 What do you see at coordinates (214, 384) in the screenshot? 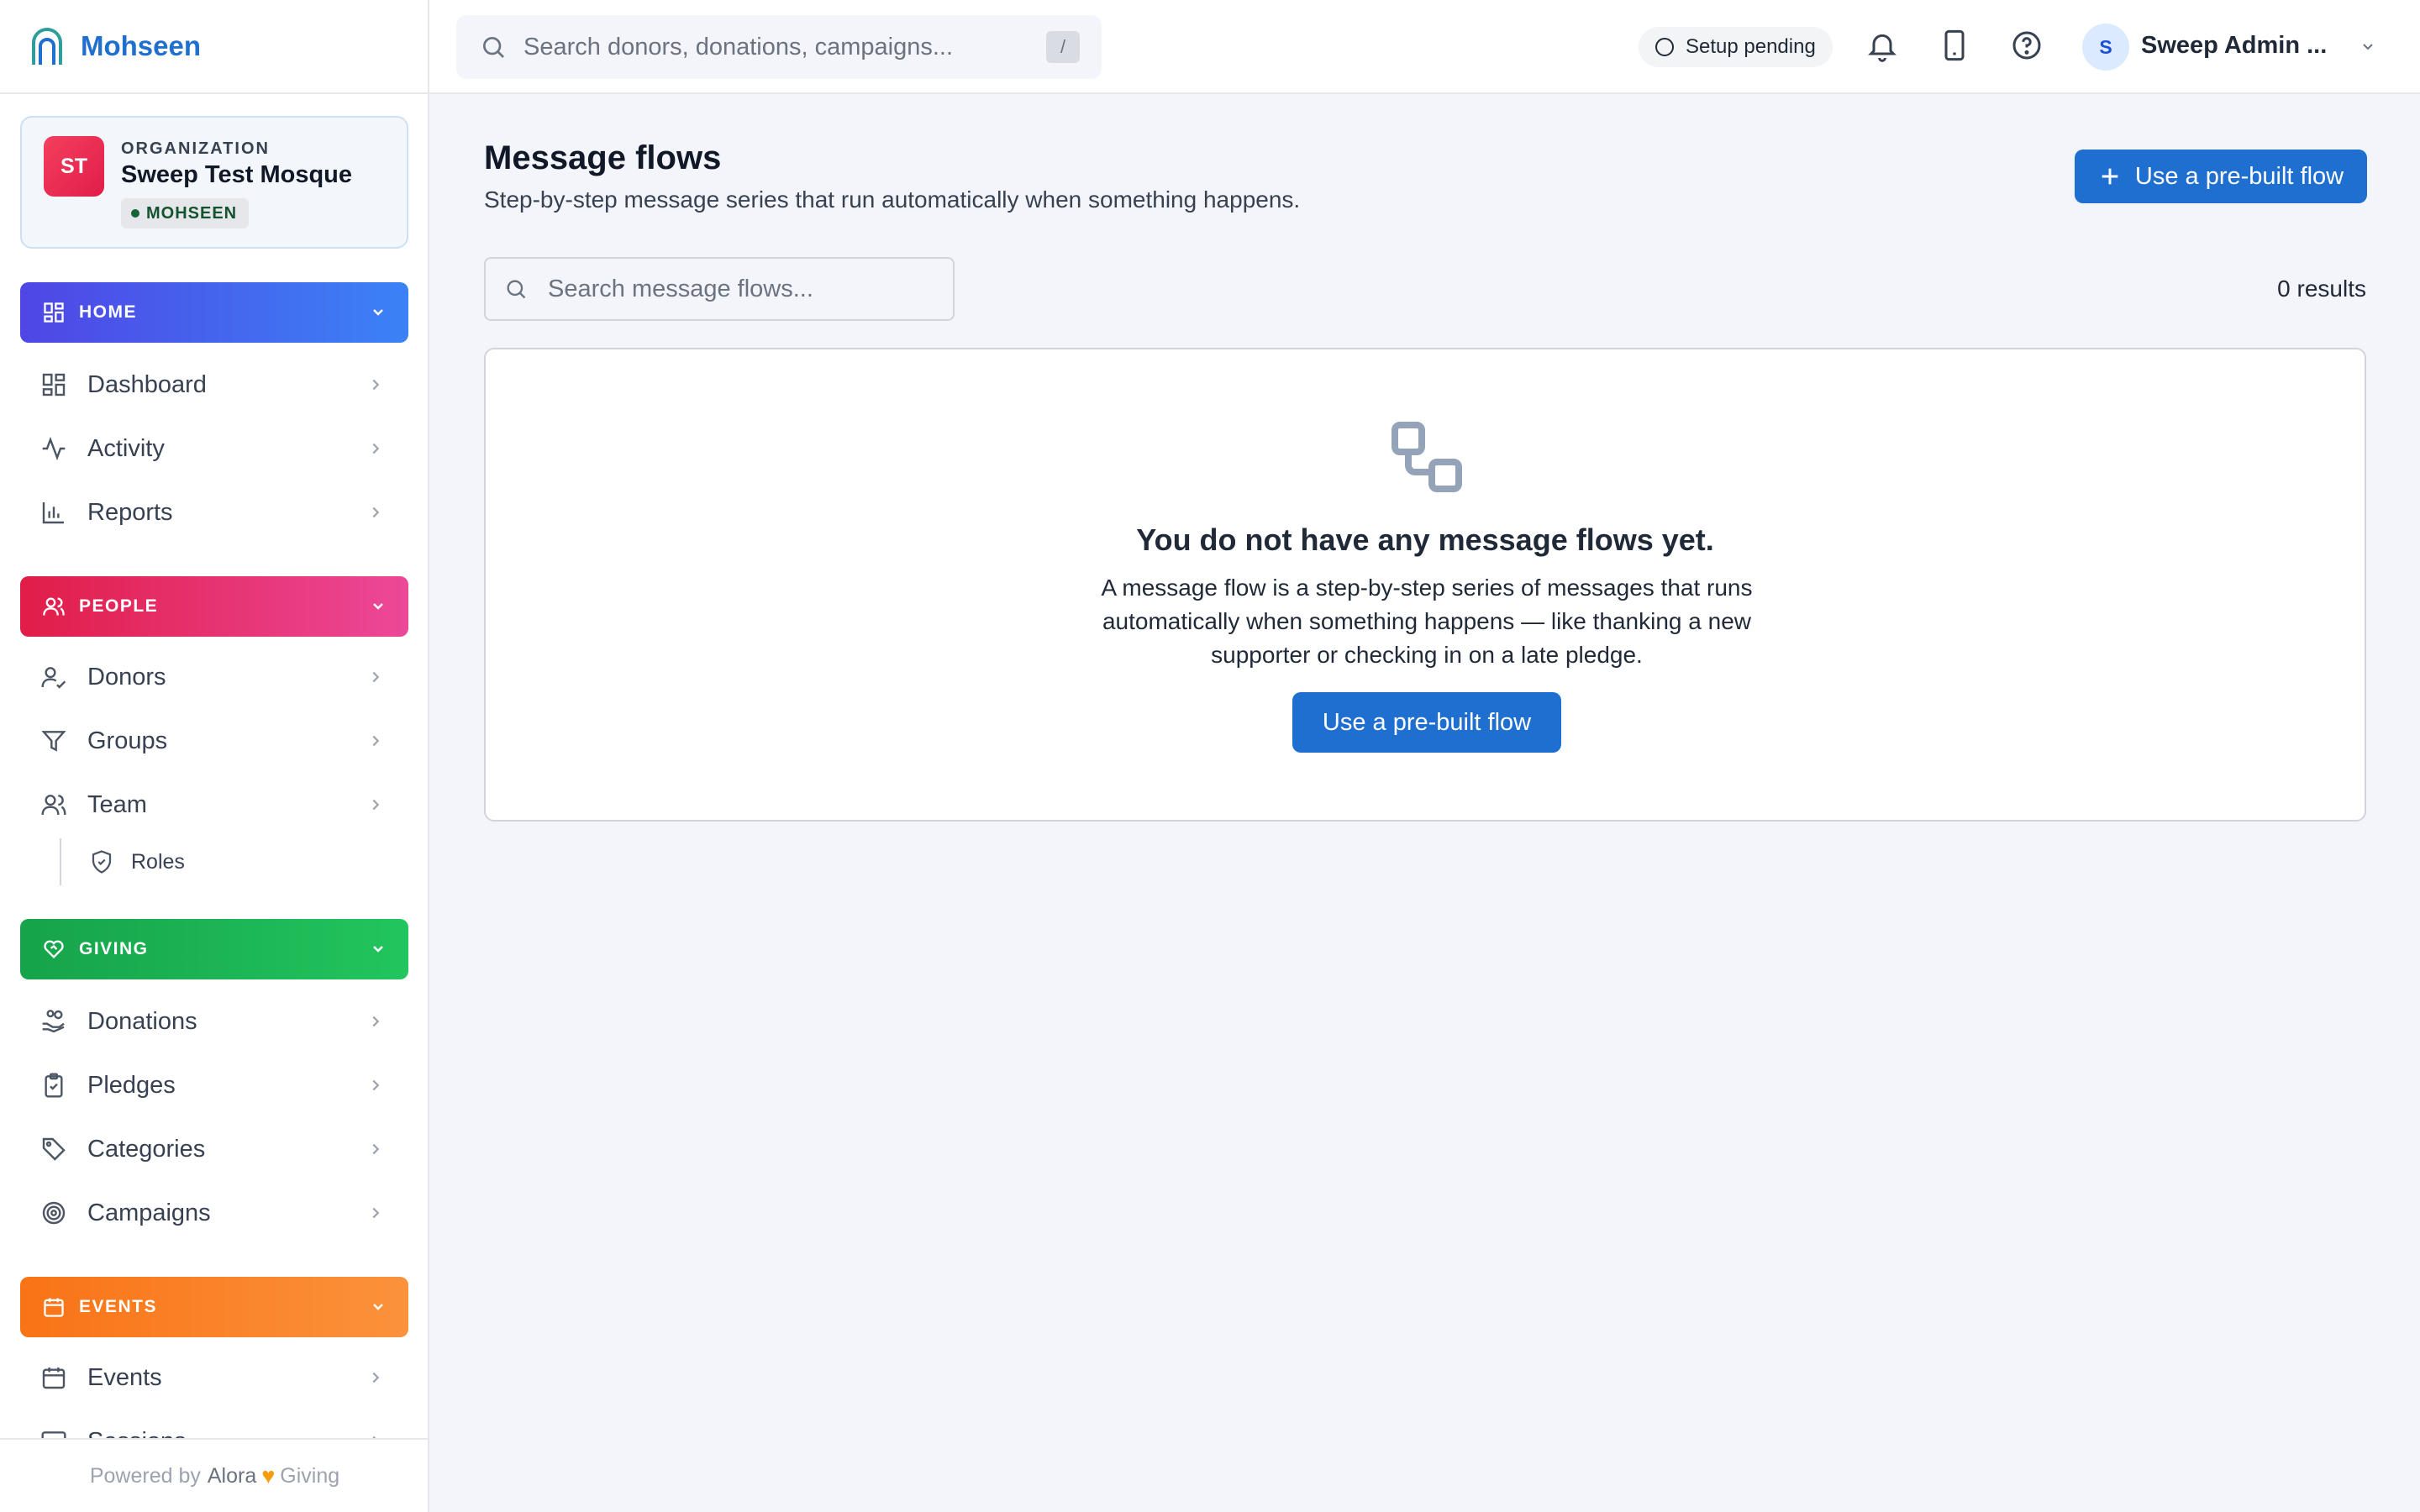
I see `sidebar-item-dashboard: Dashboard` at bounding box center [214, 384].